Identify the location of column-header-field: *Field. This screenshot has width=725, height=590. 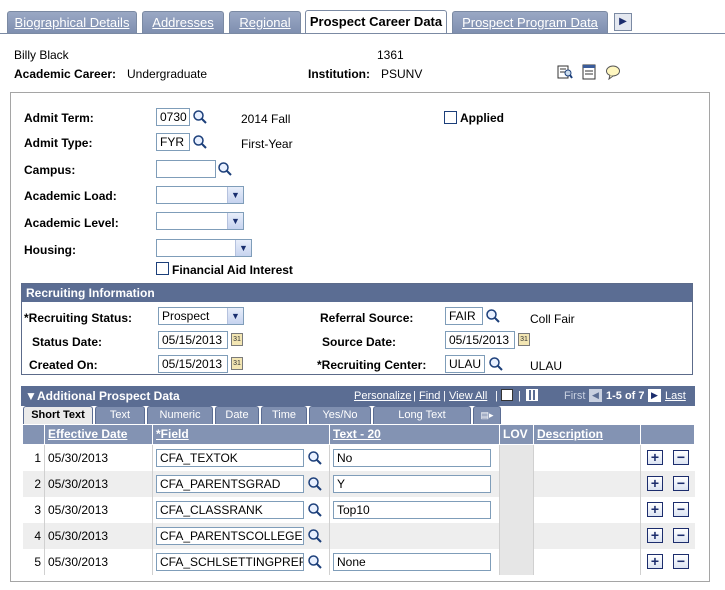
(241, 434).